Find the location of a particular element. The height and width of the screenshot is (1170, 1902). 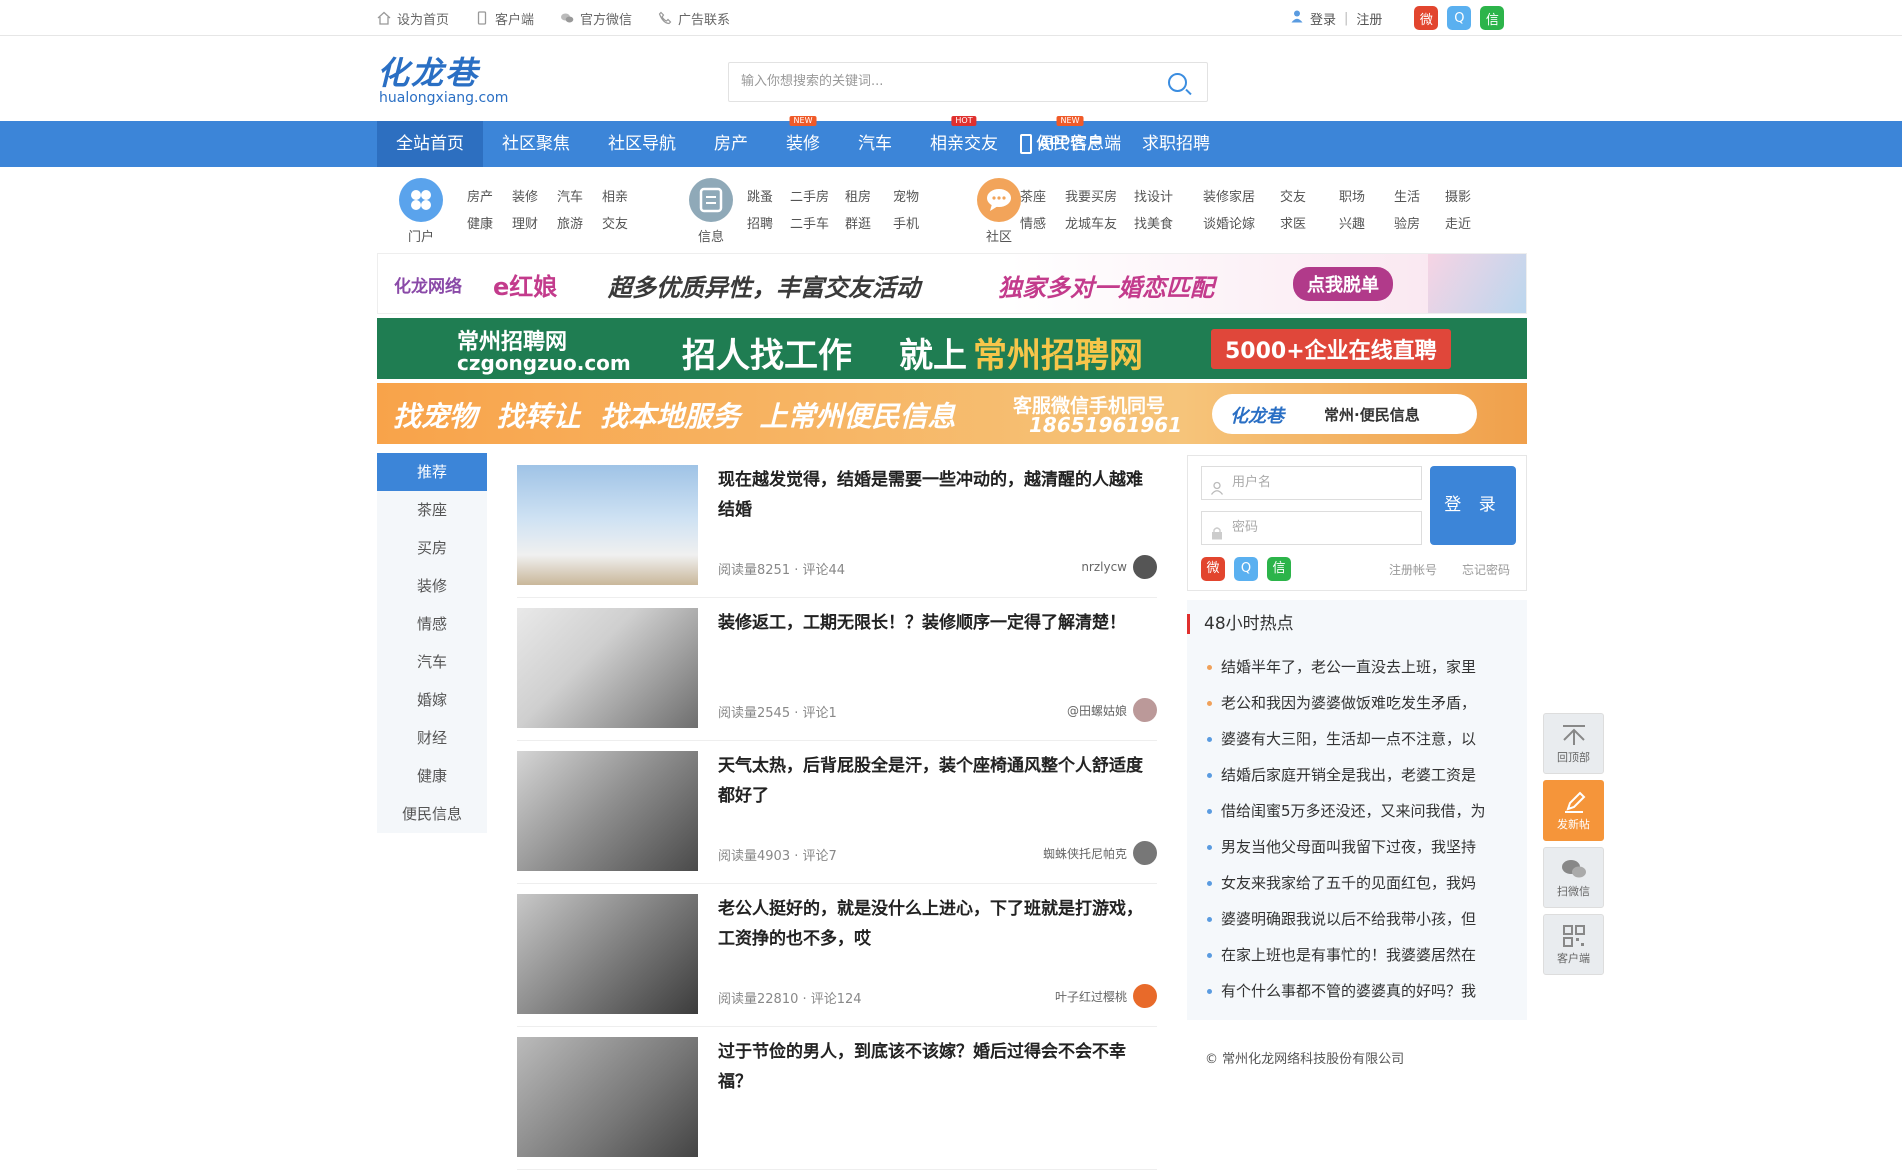

nav-item-6: 相亲交友 HOT is located at coordinates (964, 141).